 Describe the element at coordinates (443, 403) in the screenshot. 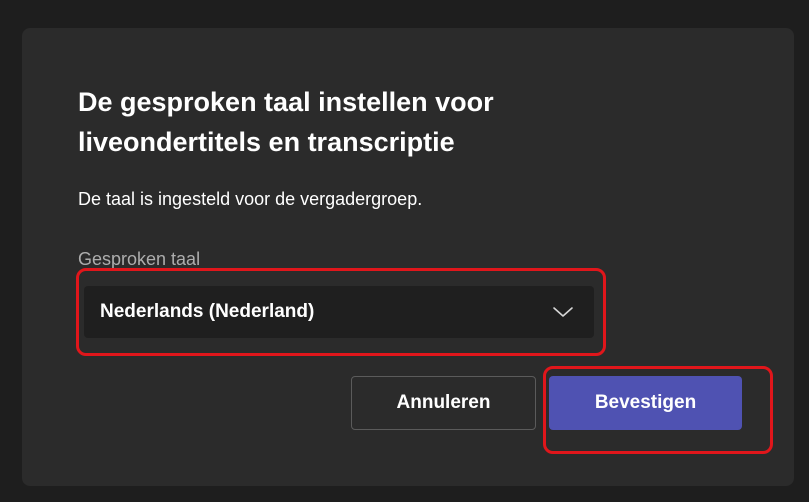

I see `cancel-button: Annuleren` at that location.